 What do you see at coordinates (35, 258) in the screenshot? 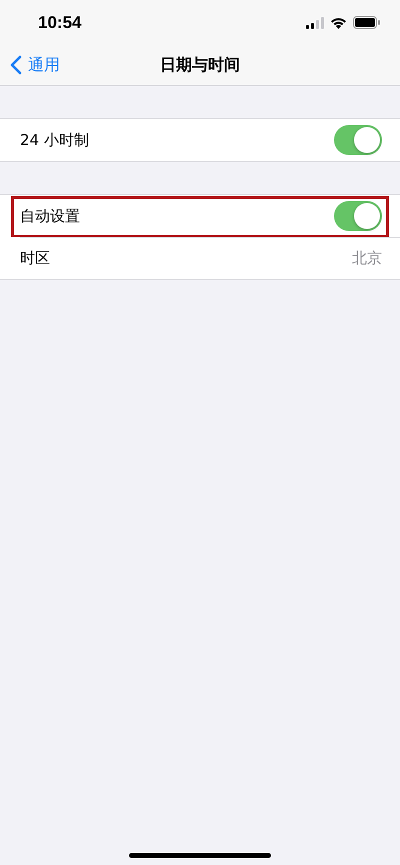
I see `row-label: 时区` at bounding box center [35, 258].